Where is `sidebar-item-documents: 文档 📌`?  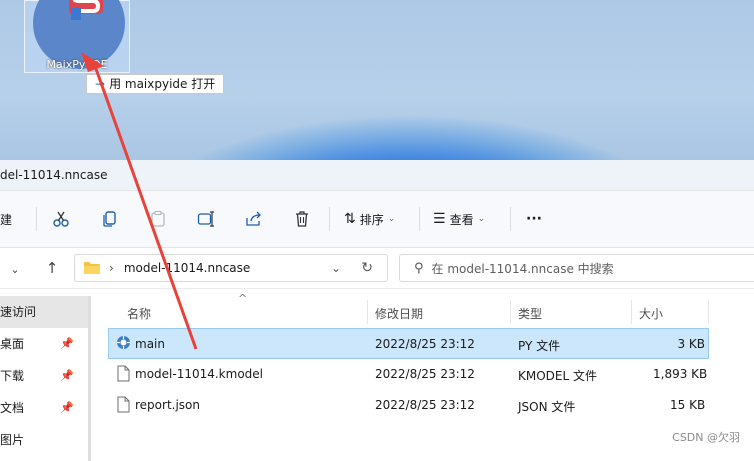
sidebar-item-documents: 文档 📌 is located at coordinates (44, 408).